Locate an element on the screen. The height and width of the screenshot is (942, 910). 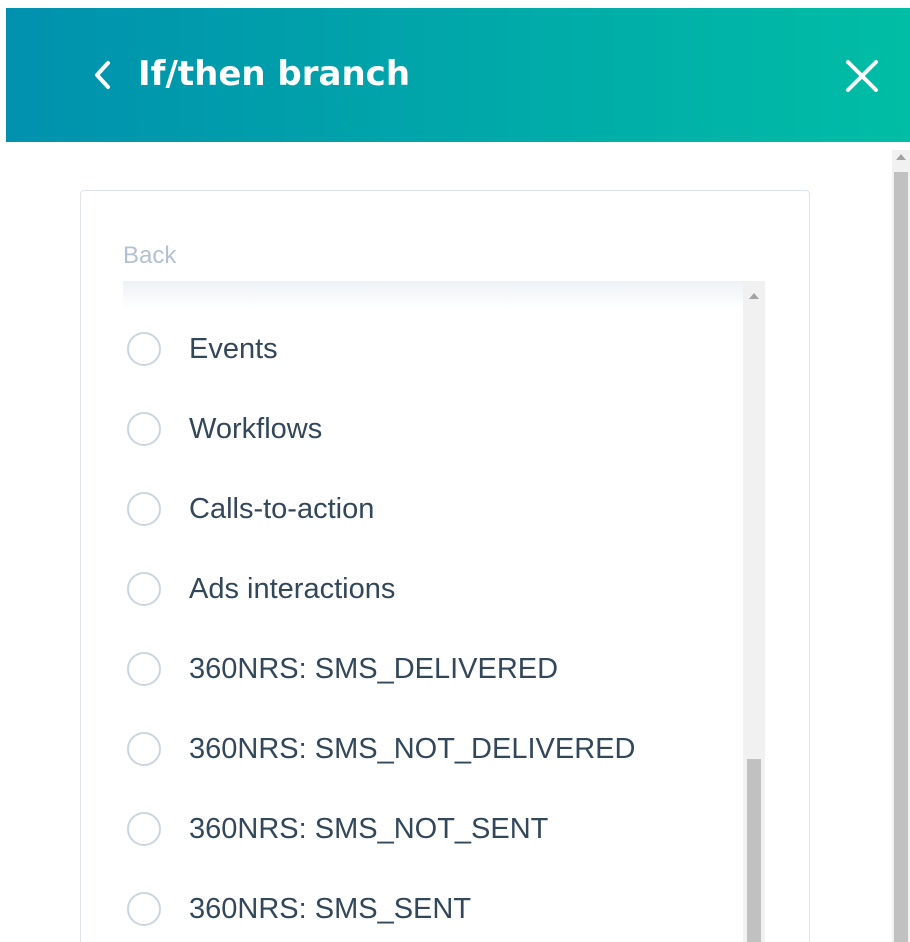
option-label: 360NRS: SMS_DELIVERED is located at coordinates (374, 669).